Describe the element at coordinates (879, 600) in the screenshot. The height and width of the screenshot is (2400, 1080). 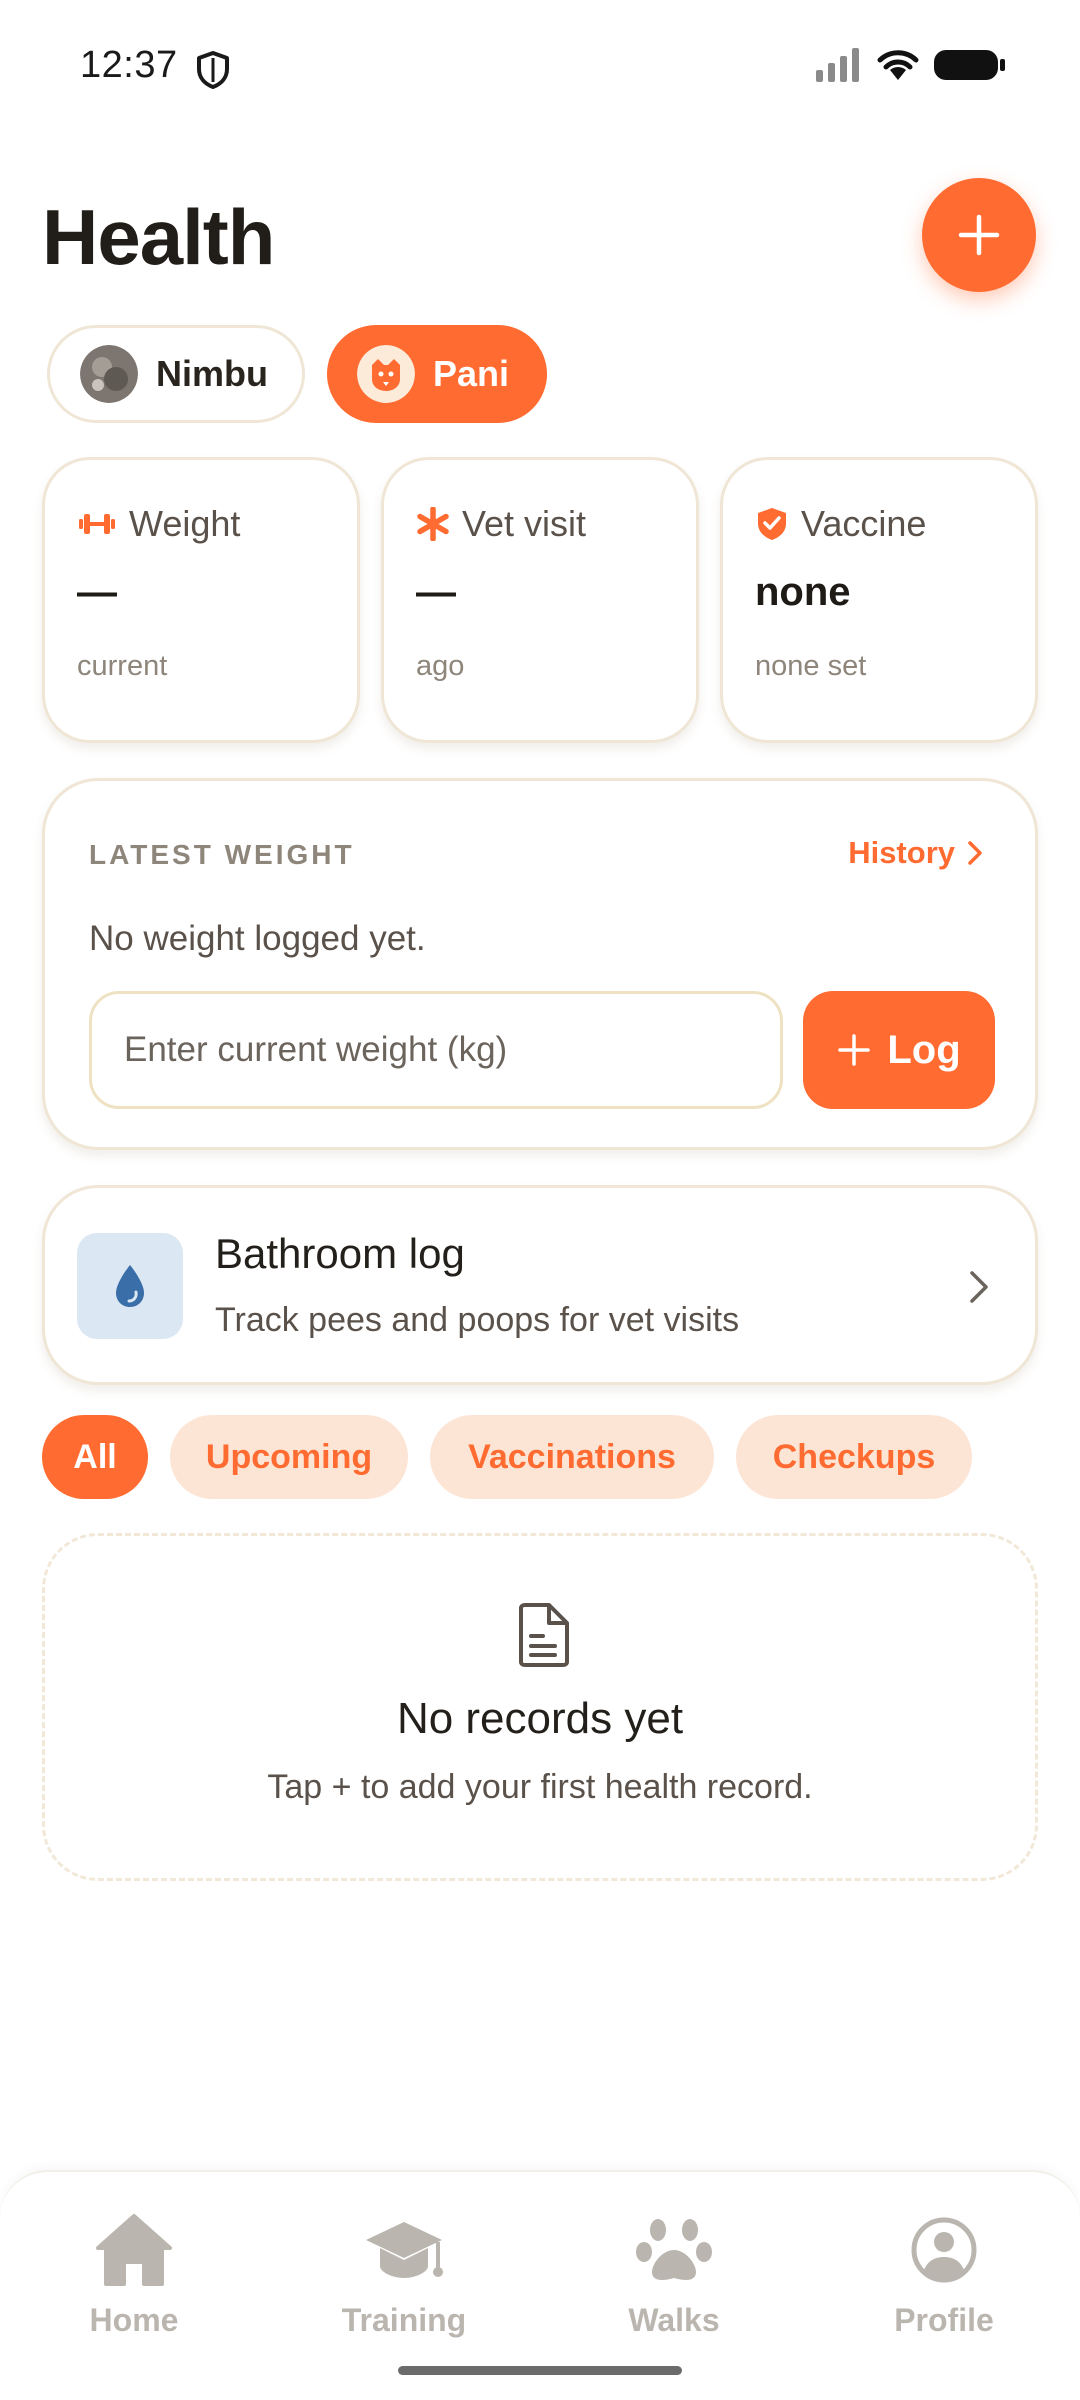
I see `stat-card-vaccine: Vaccine none none set` at that location.